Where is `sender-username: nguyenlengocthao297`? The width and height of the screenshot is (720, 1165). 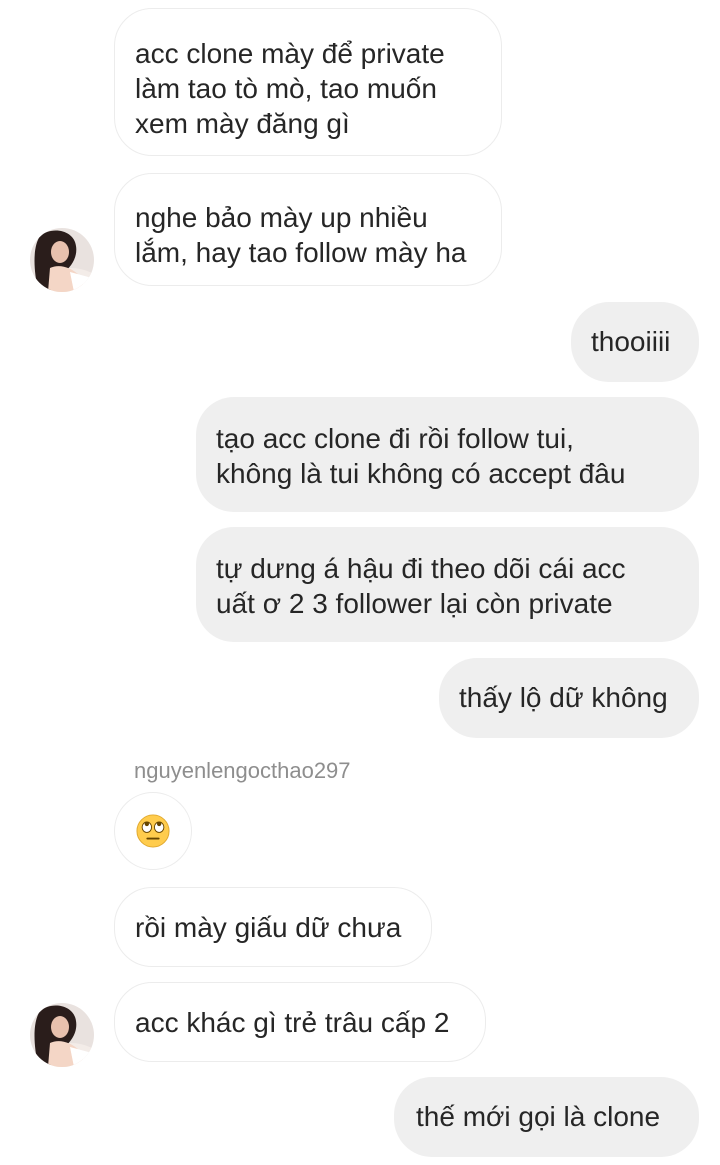 sender-username: nguyenlengocthao297 is located at coordinates (242, 771).